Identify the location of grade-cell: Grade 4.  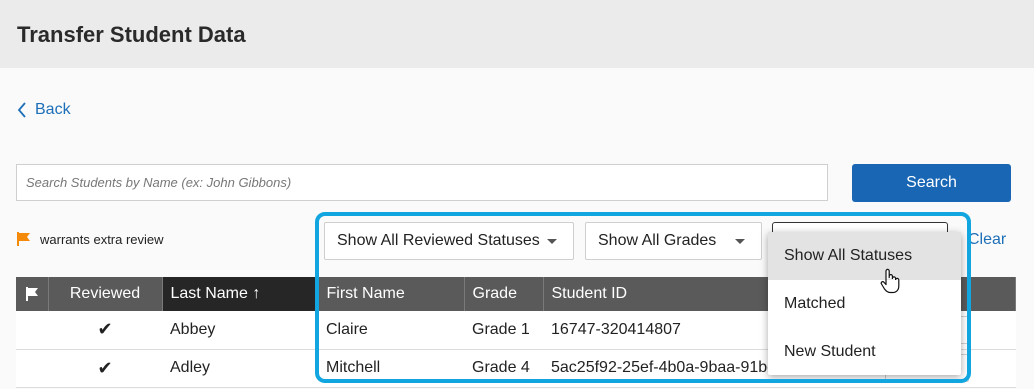
(503, 368).